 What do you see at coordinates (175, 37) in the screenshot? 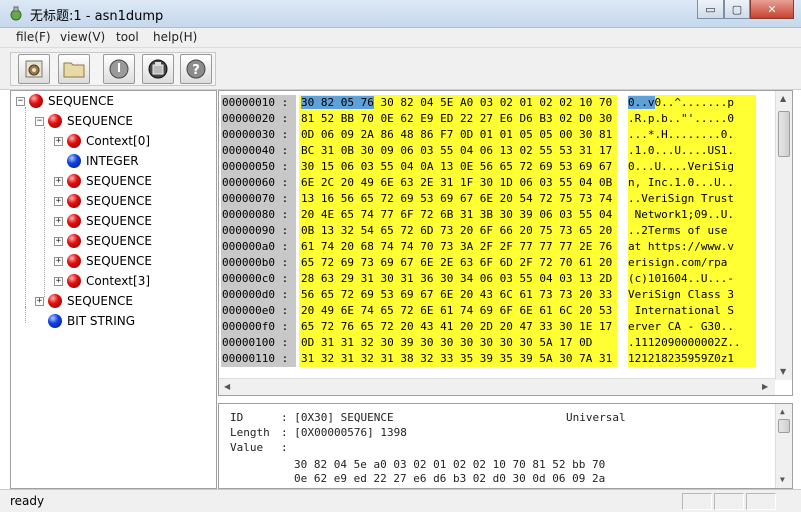
I see `menu-help: help(H)` at bounding box center [175, 37].